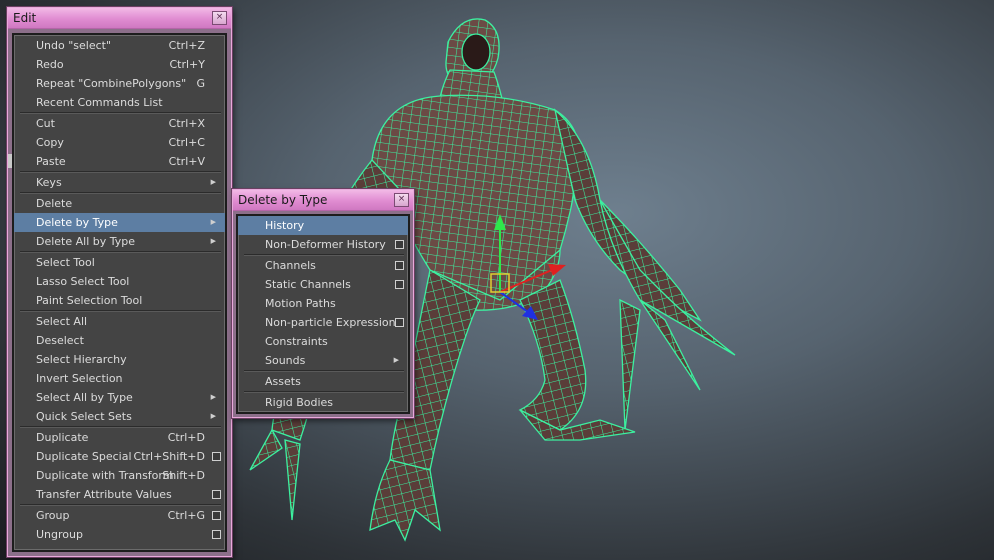 This screenshot has width=994, height=560. I want to click on menu-item-label: Static Channels, so click(308, 284).